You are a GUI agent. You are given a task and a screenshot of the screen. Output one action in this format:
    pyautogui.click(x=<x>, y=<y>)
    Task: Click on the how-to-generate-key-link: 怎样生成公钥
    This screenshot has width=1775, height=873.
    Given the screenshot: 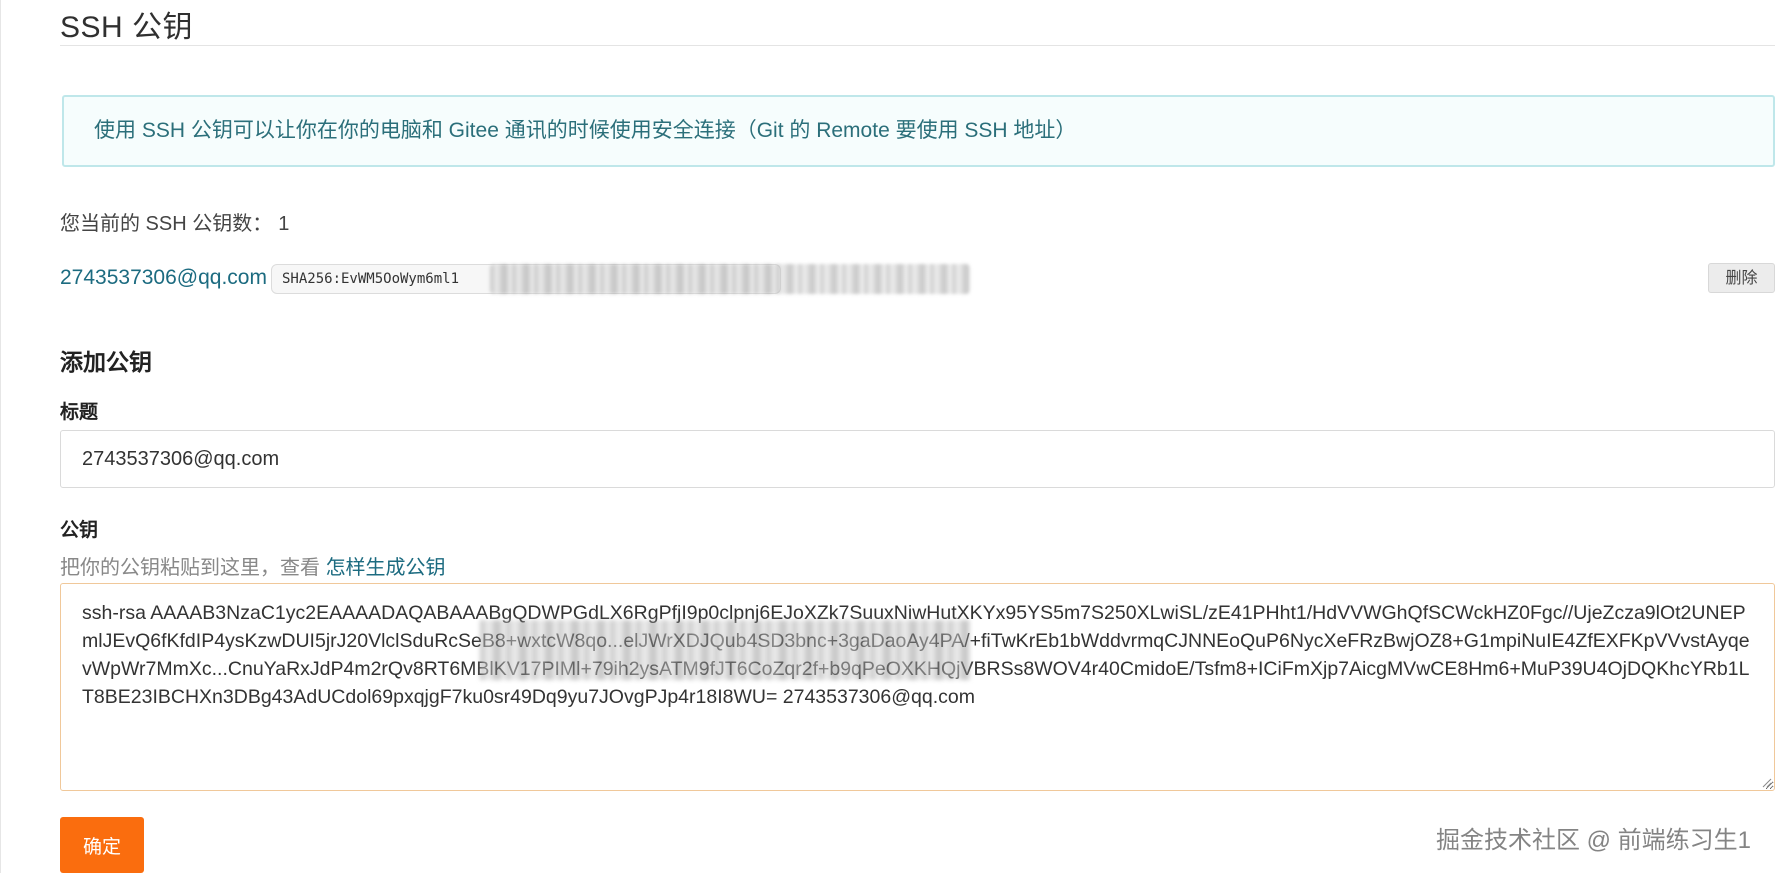 What is the action you would take?
    pyautogui.click(x=386, y=568)
    